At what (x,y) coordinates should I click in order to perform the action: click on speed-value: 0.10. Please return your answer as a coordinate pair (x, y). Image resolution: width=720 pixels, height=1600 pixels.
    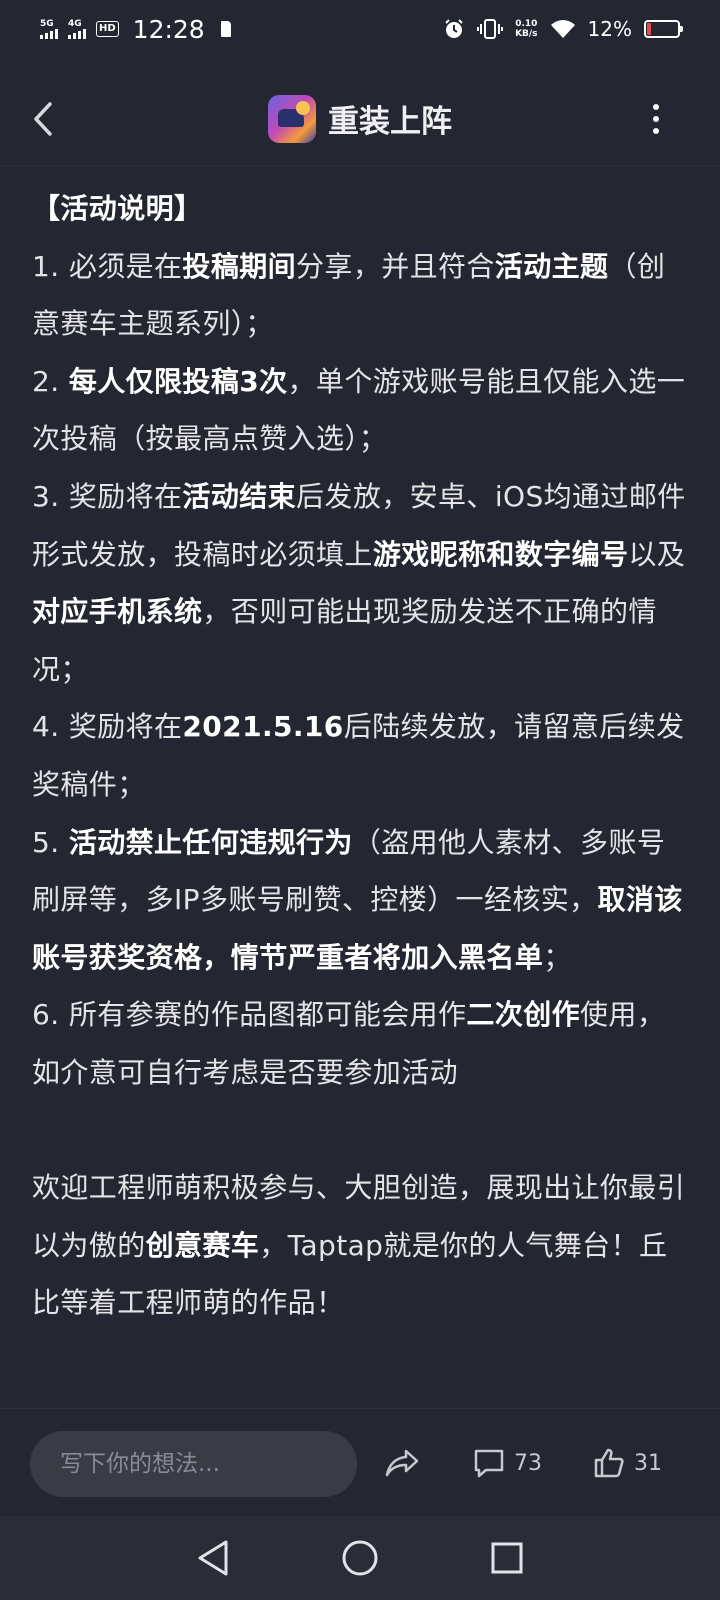
    Looking at the image, I should click on (526, 24).